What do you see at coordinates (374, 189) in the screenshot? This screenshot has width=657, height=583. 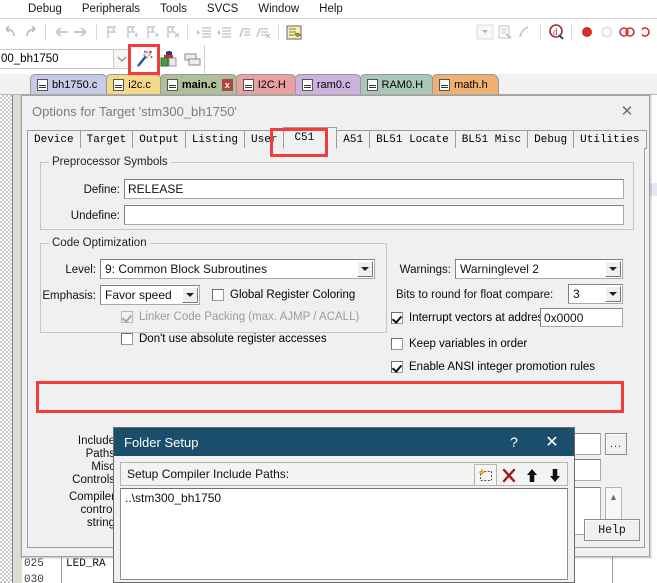 I see `define-input: RELEASE` at bounding box center [374, 189].